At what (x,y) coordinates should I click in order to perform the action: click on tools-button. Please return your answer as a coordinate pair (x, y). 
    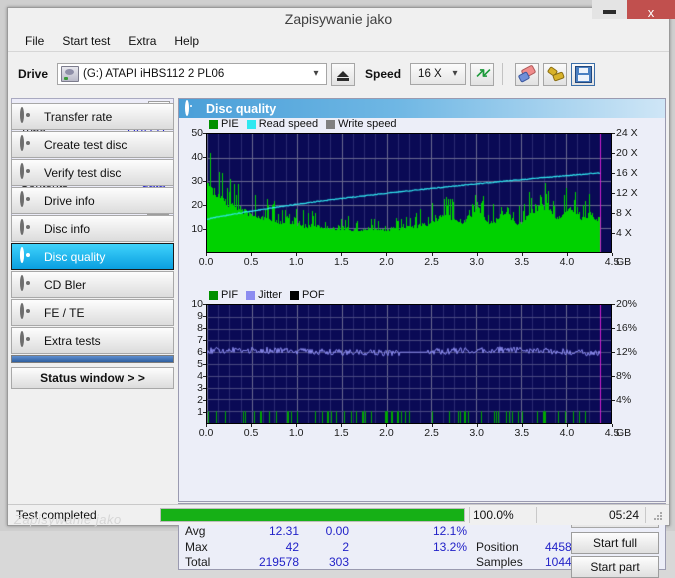
    Looking at the image, I should click on (555, 74).